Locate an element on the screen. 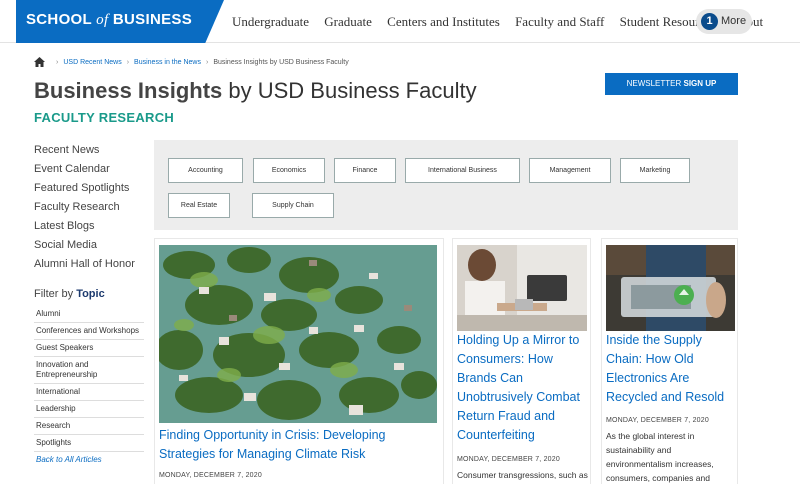 The image size is (800, 484). nav-undergraduate: Undergraduate is located at coordinates (270, 21).